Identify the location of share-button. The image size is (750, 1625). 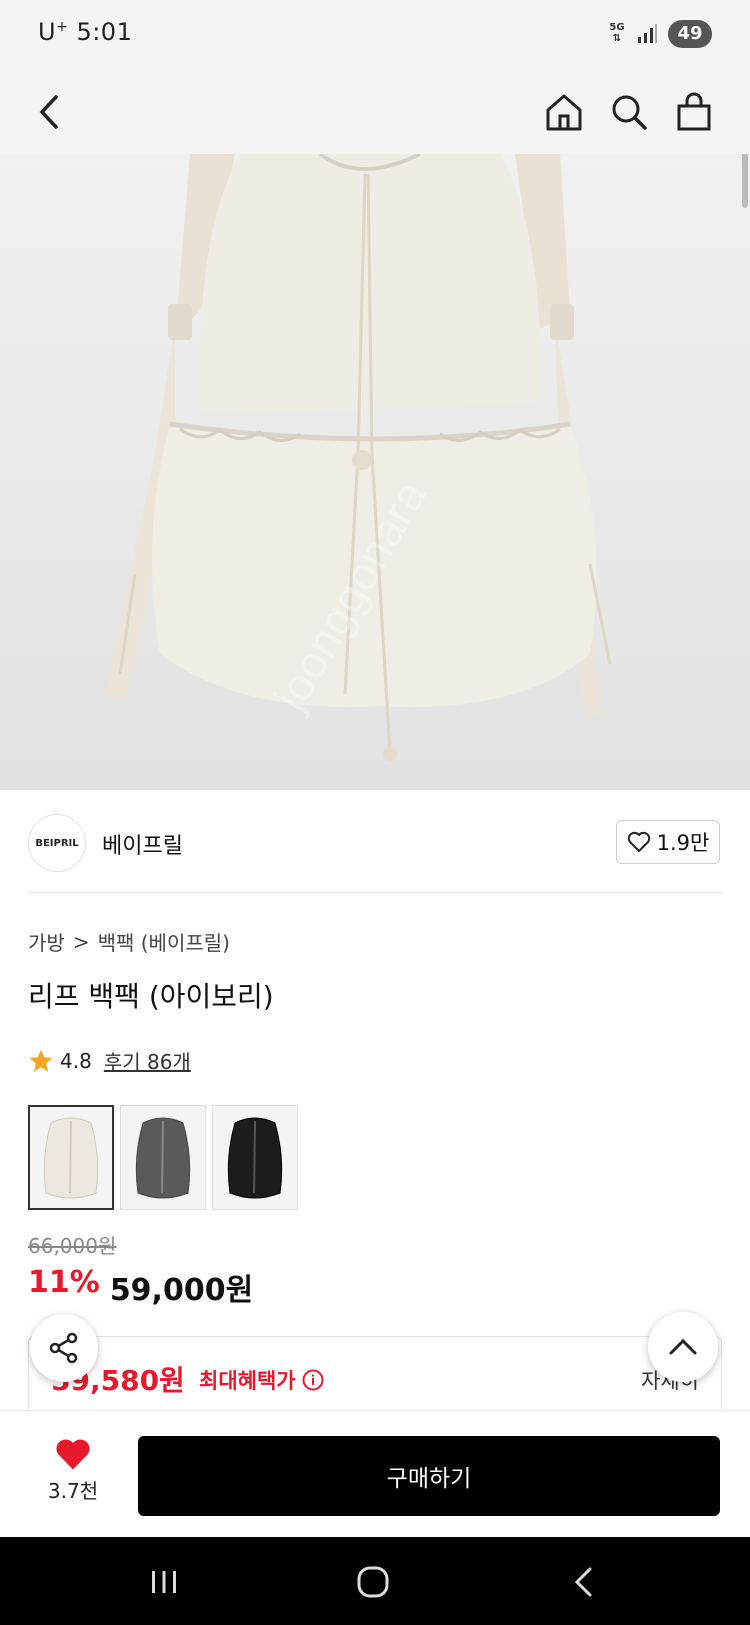
(64, 1348).